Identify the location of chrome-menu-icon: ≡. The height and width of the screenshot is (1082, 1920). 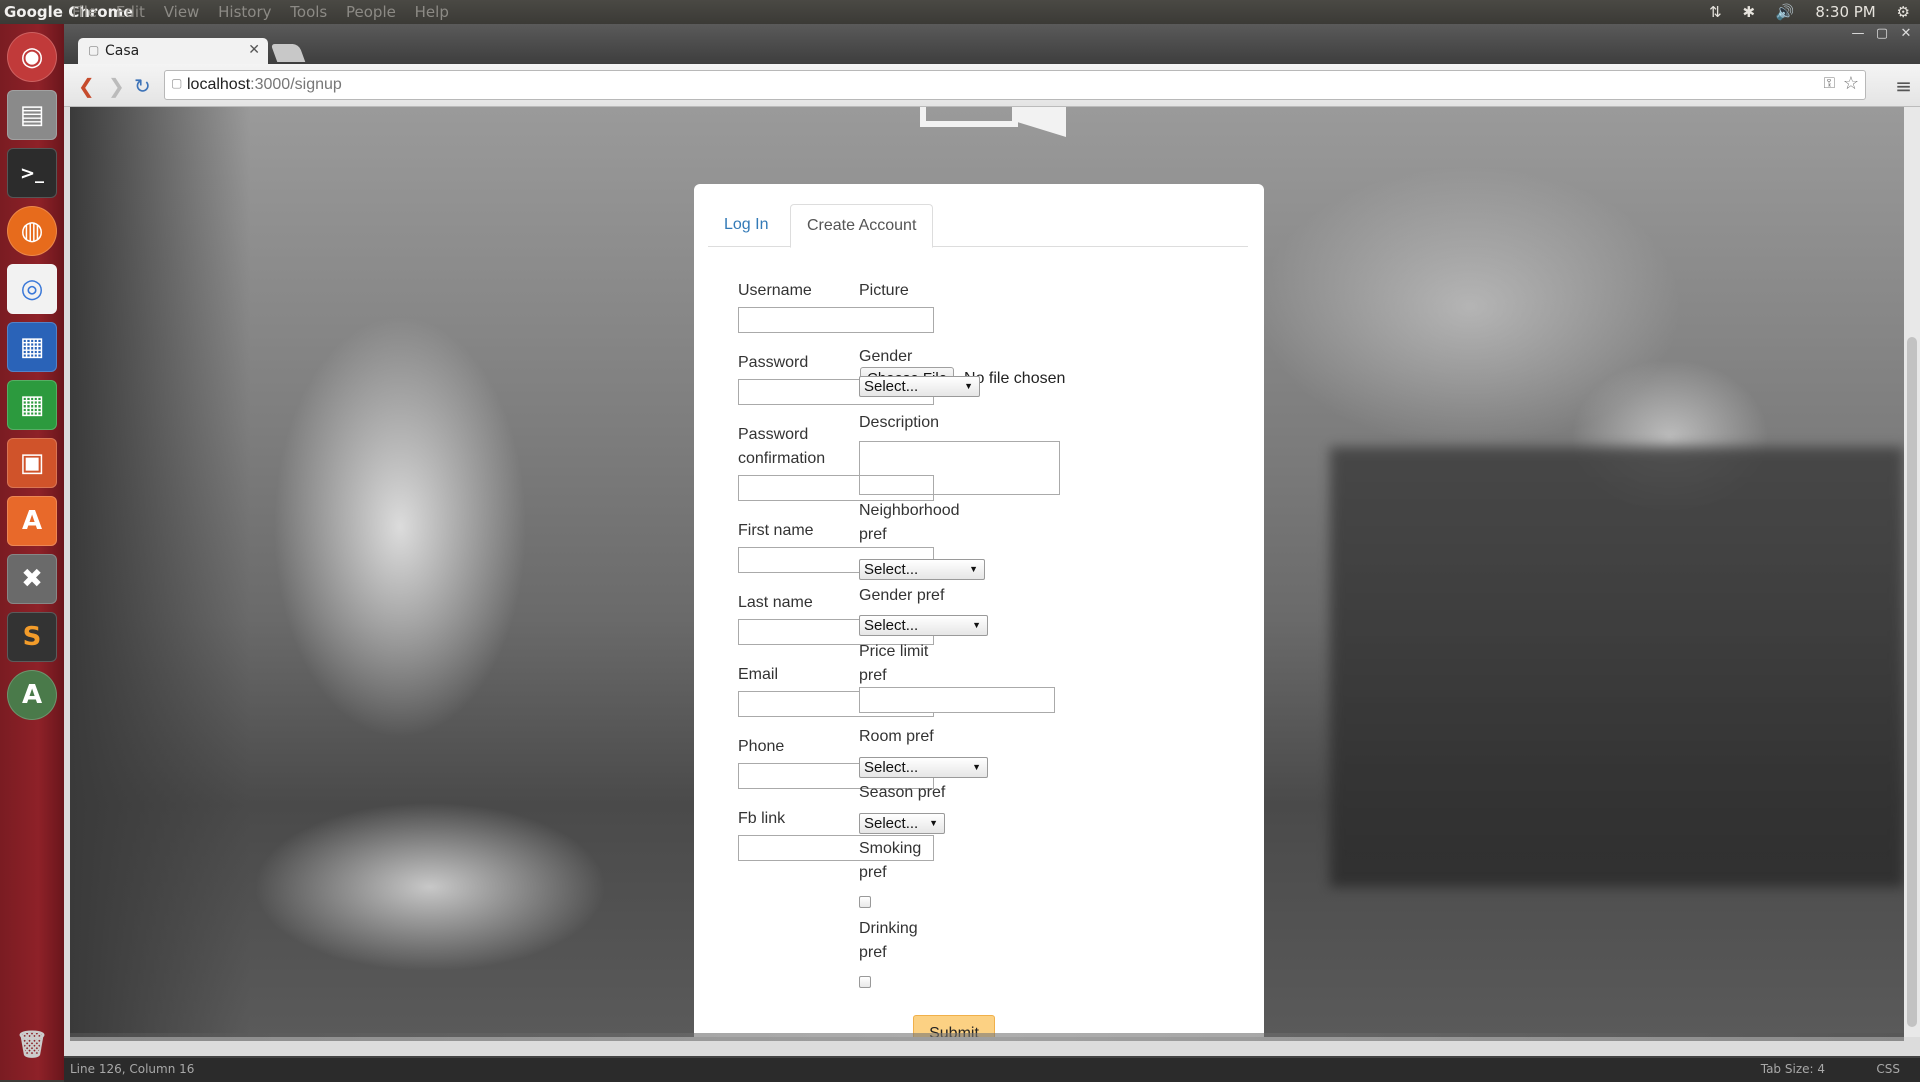
(1903, 86).